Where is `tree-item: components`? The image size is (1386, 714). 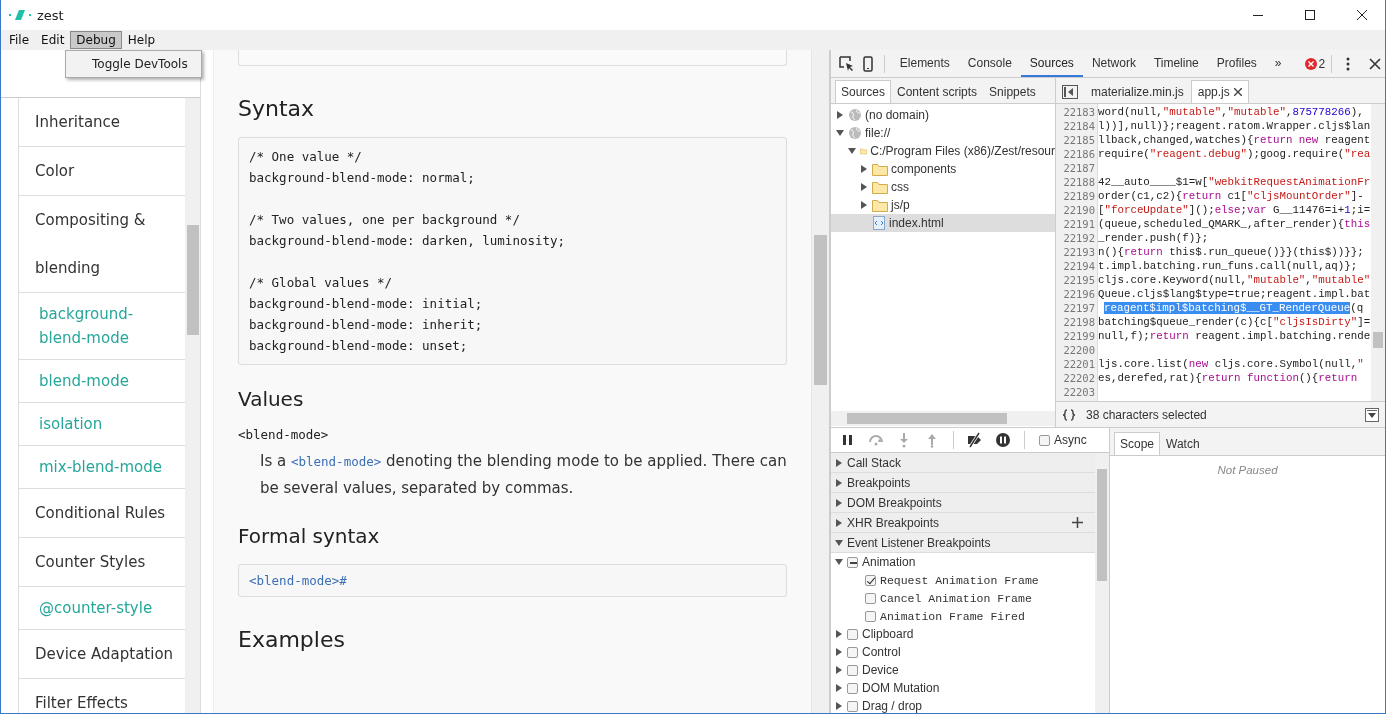
tree-item: components is located at coordinates (943, 169).